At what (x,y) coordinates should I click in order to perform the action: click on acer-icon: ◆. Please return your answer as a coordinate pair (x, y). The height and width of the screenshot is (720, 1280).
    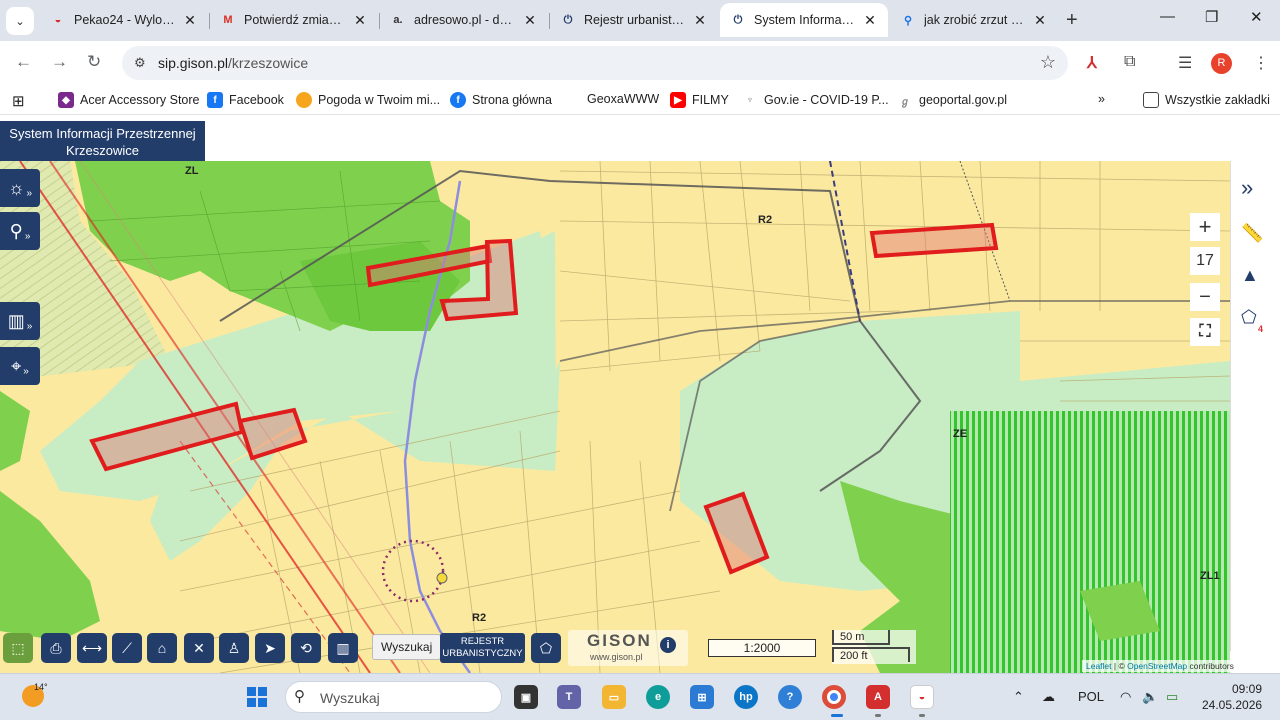
    Looking at the image, I should click on (66, 100).